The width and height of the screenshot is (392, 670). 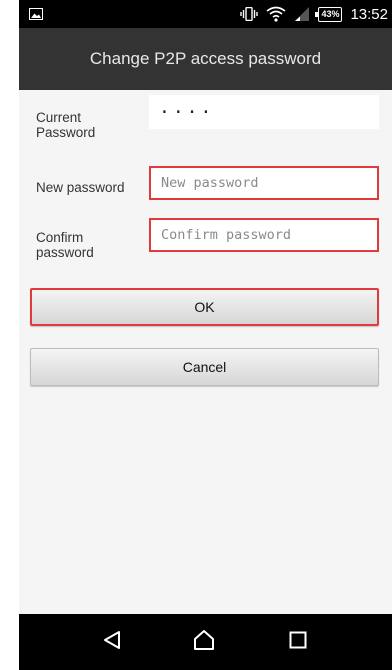 What do you see at coordinates (264, 235) in the screenshot?
I see `confirm-password-input` at bounding box center [264, 235].